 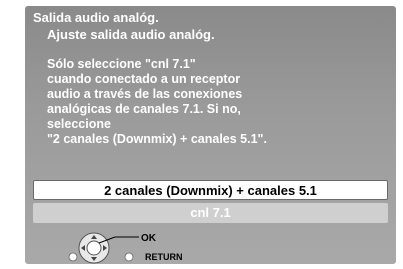 What do you see at coordinates (96, 17) in the screenshot?
I see `dialog-title: Salida audio analóg.` at bounding box center [96, 17].